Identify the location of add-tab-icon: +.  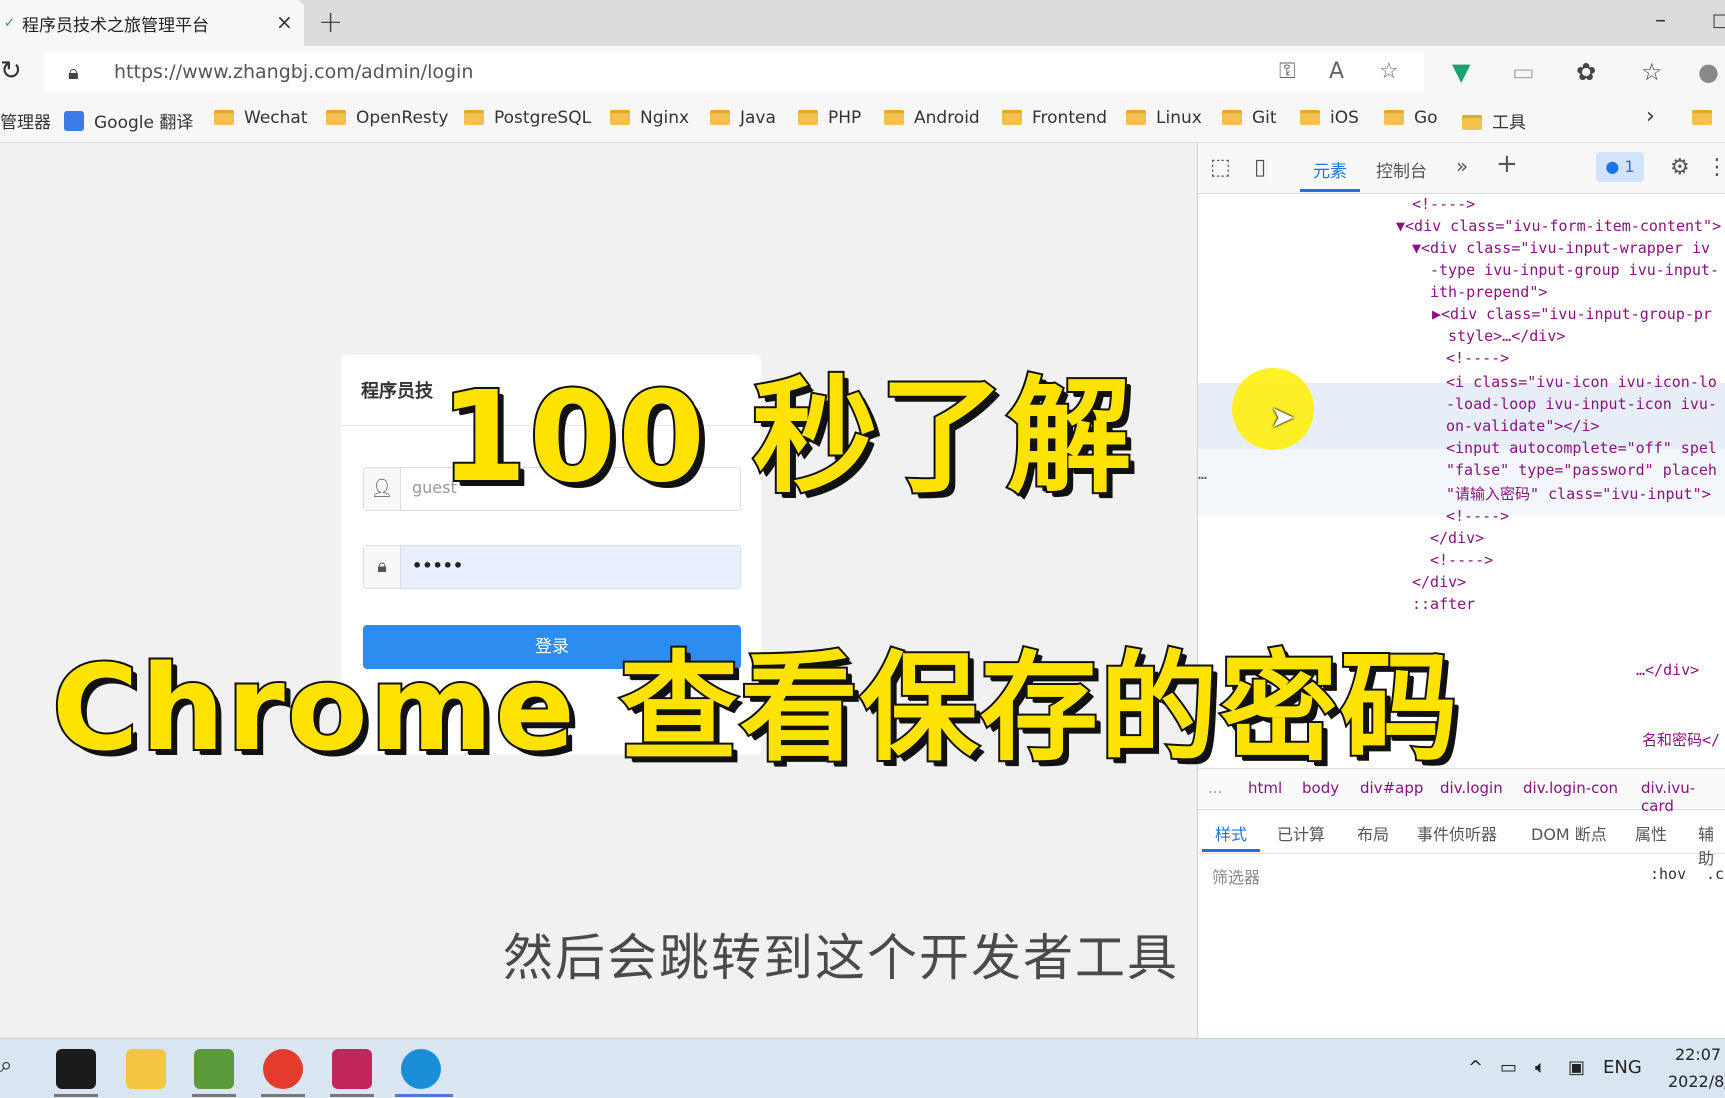
(1507, 164).